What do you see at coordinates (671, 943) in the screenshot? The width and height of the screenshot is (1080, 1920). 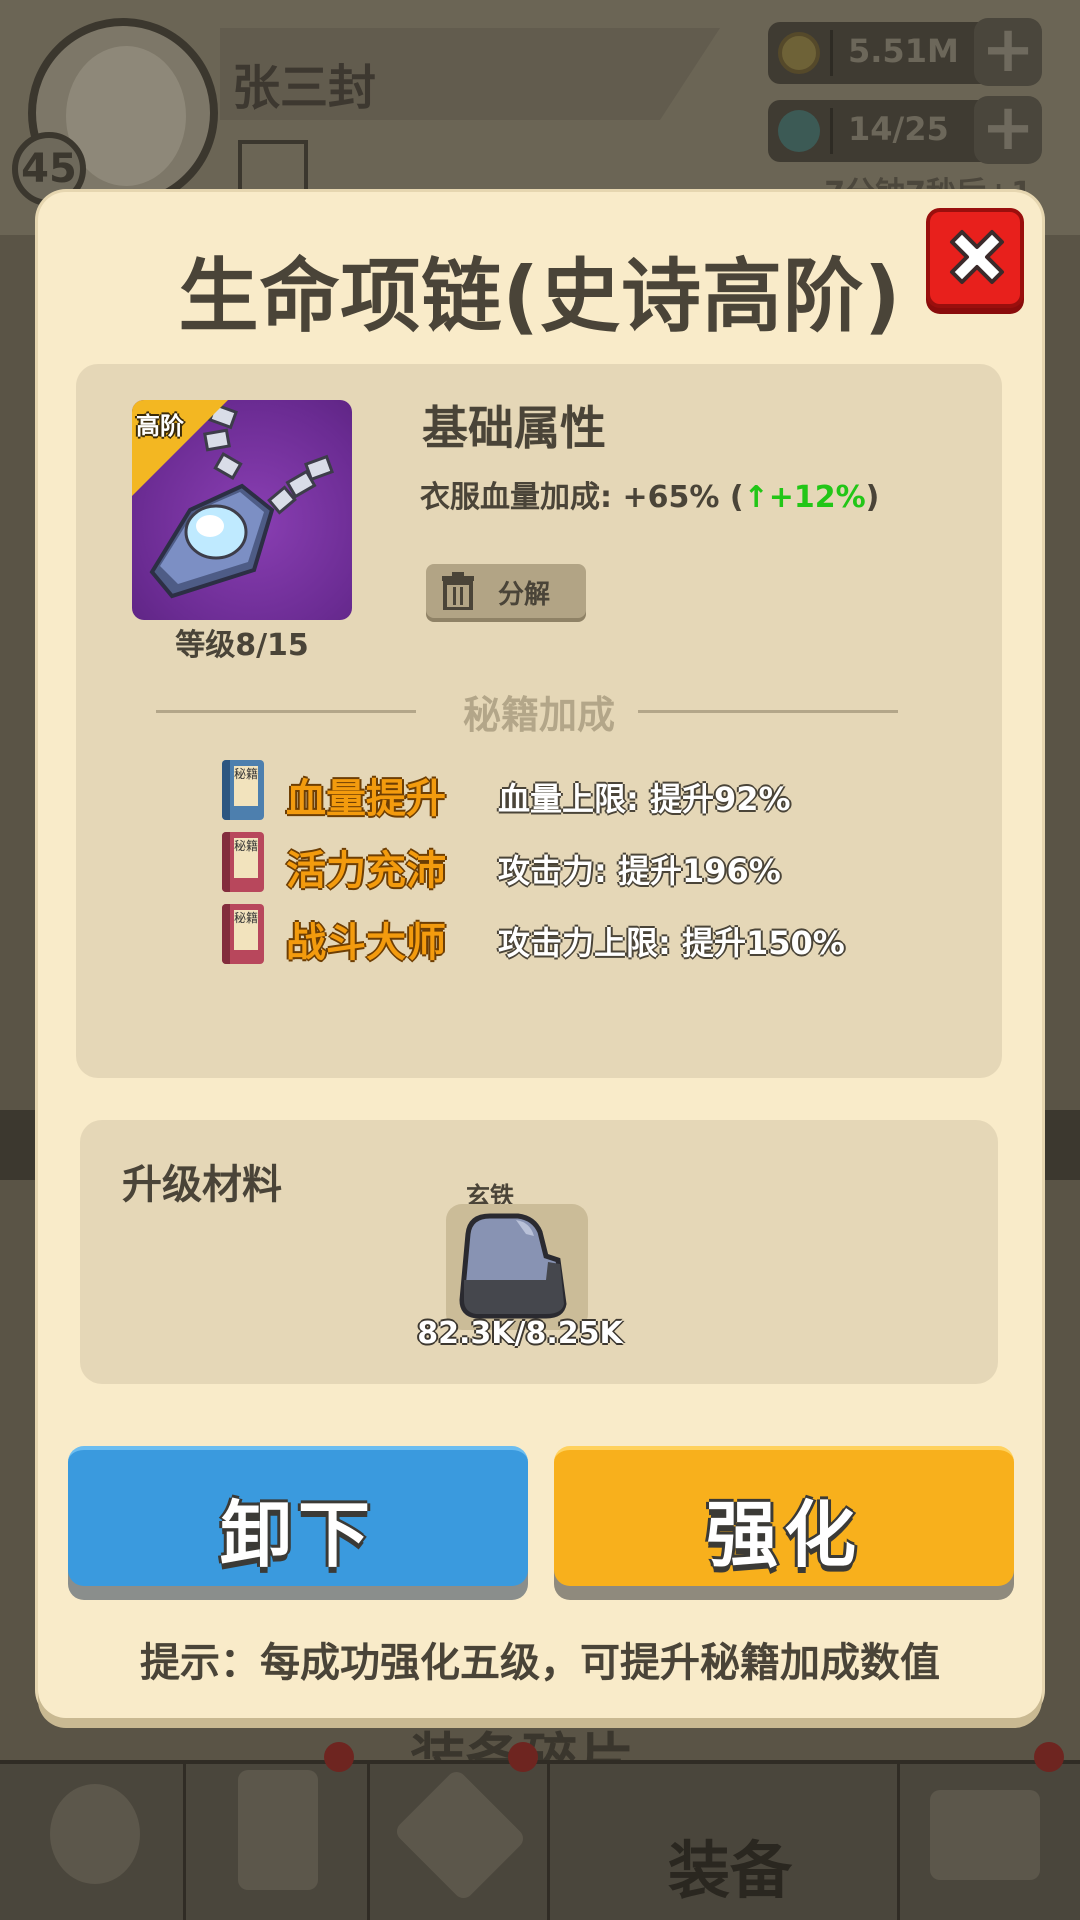 I see `secret-description: 攻击力上限: 提升150%` at bounding box center [671, 943].